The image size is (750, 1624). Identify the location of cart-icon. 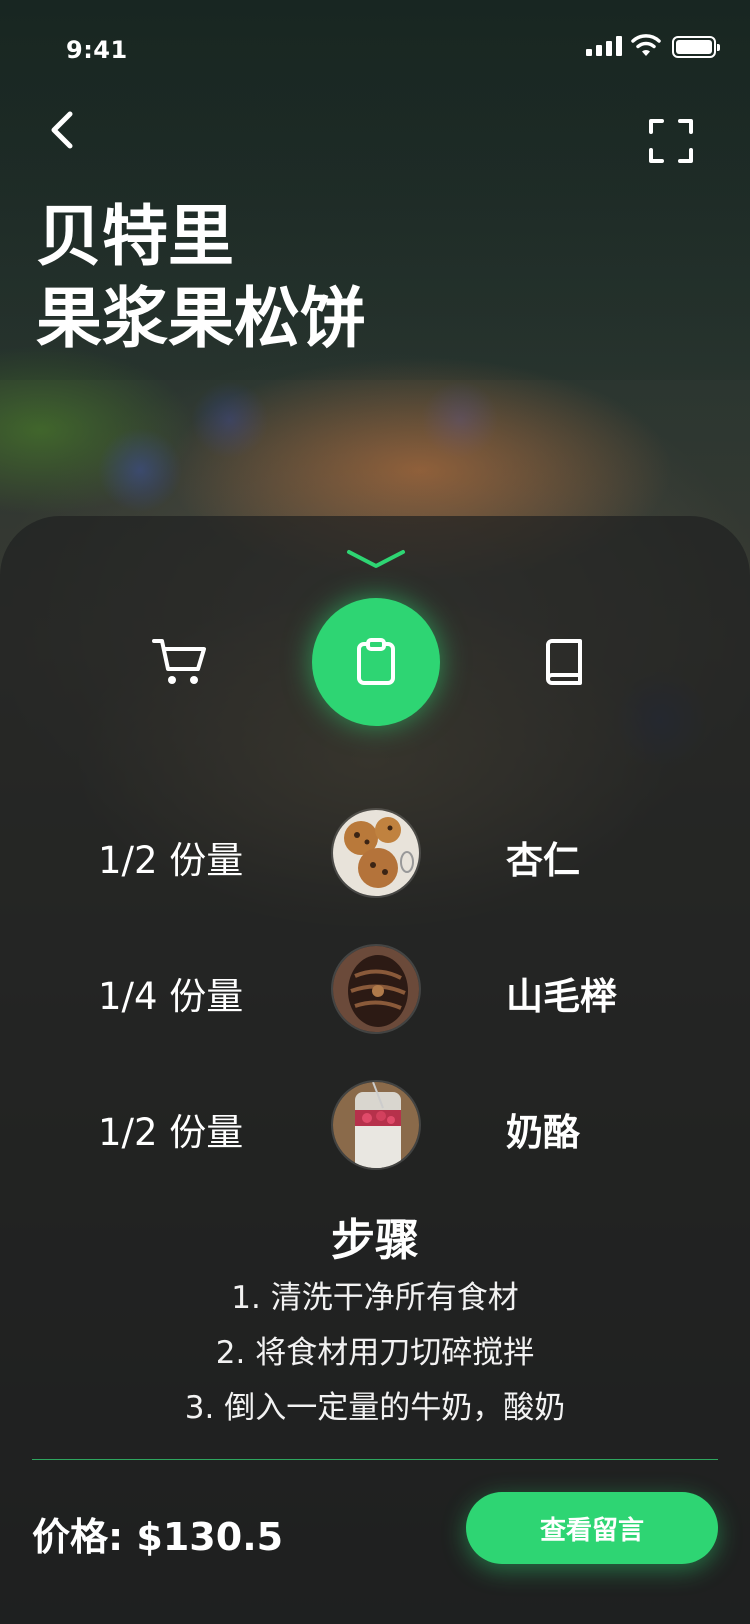
(179, 661).